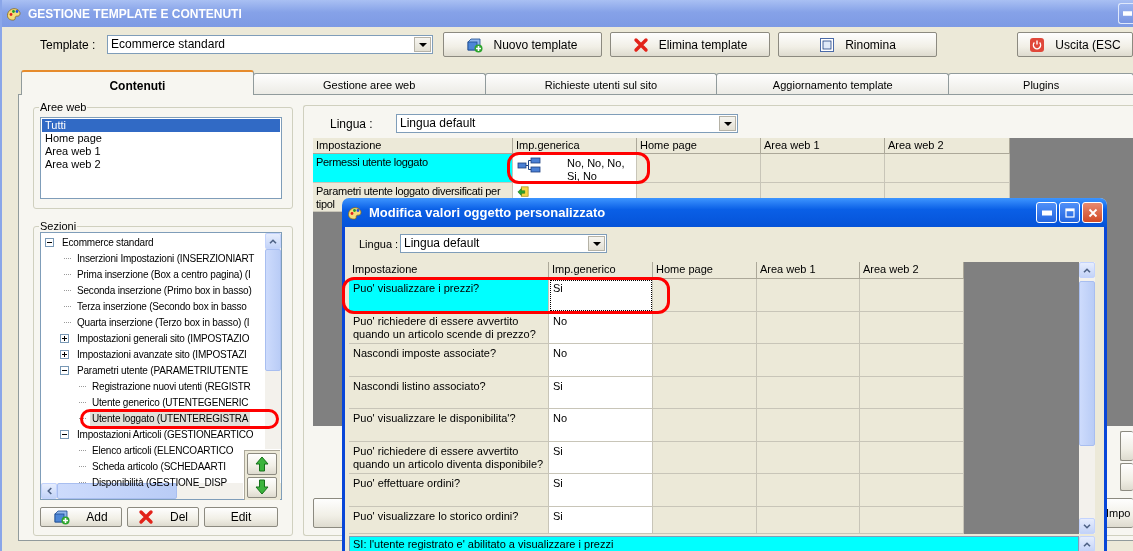  Describe the element at coordinates (62, 517) in the screenshot. I see `box-plus-icon` at that location.